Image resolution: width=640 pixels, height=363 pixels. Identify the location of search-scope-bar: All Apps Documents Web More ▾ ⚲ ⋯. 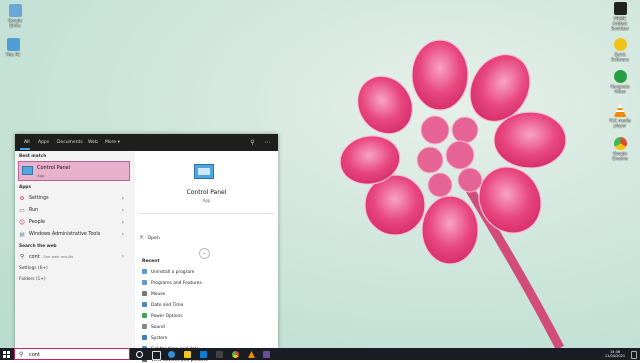
(146, 142).